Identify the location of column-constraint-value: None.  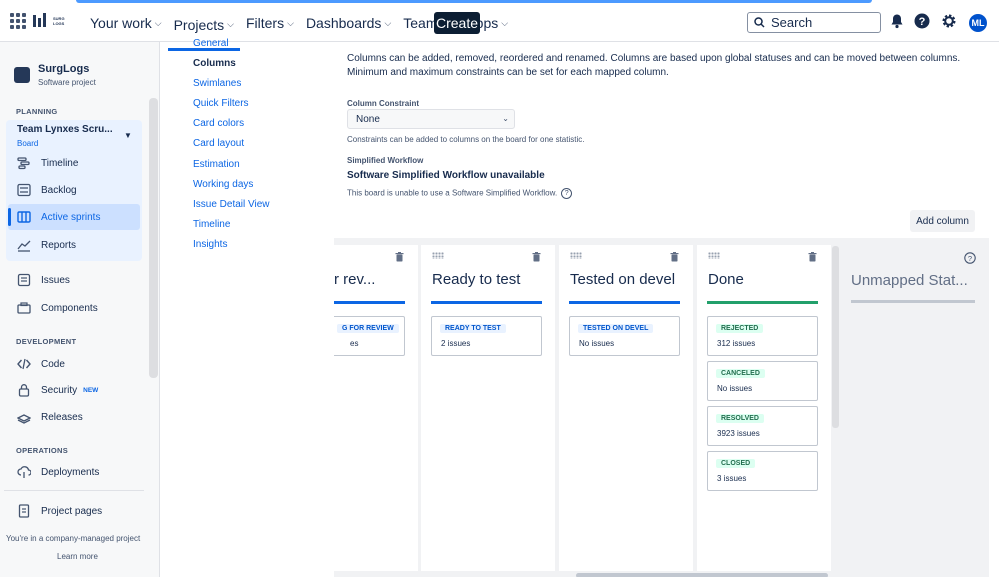
(368, 119).